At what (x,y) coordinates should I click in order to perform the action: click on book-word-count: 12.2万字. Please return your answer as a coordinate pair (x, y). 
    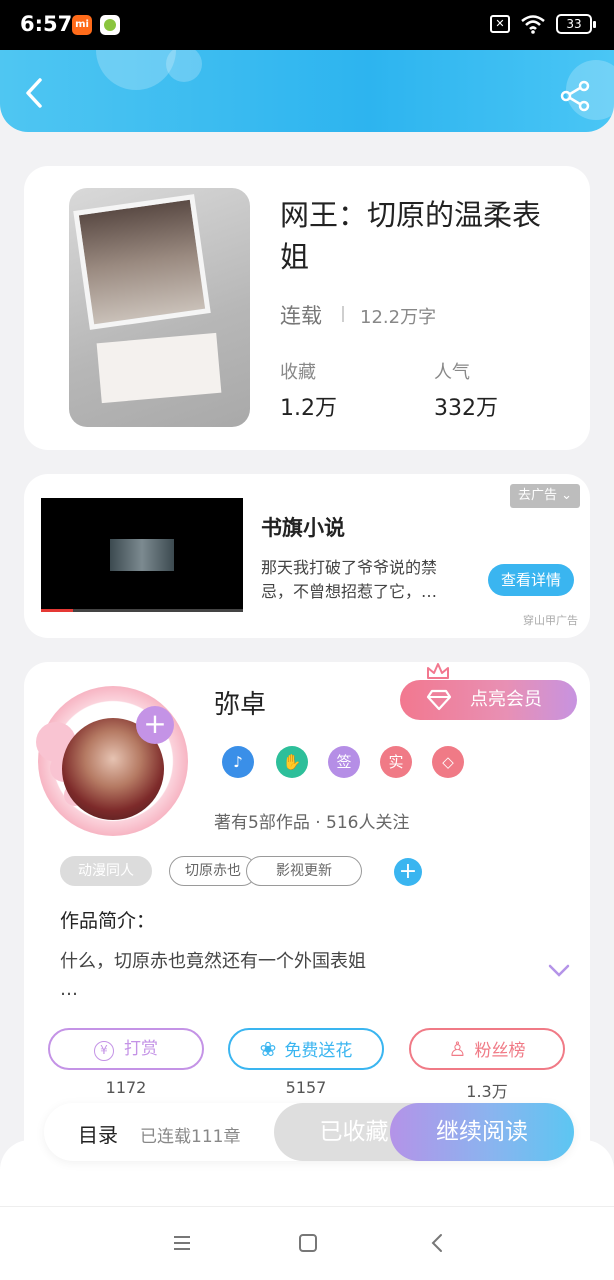
    Looking at the image, I should click on (398, 317).